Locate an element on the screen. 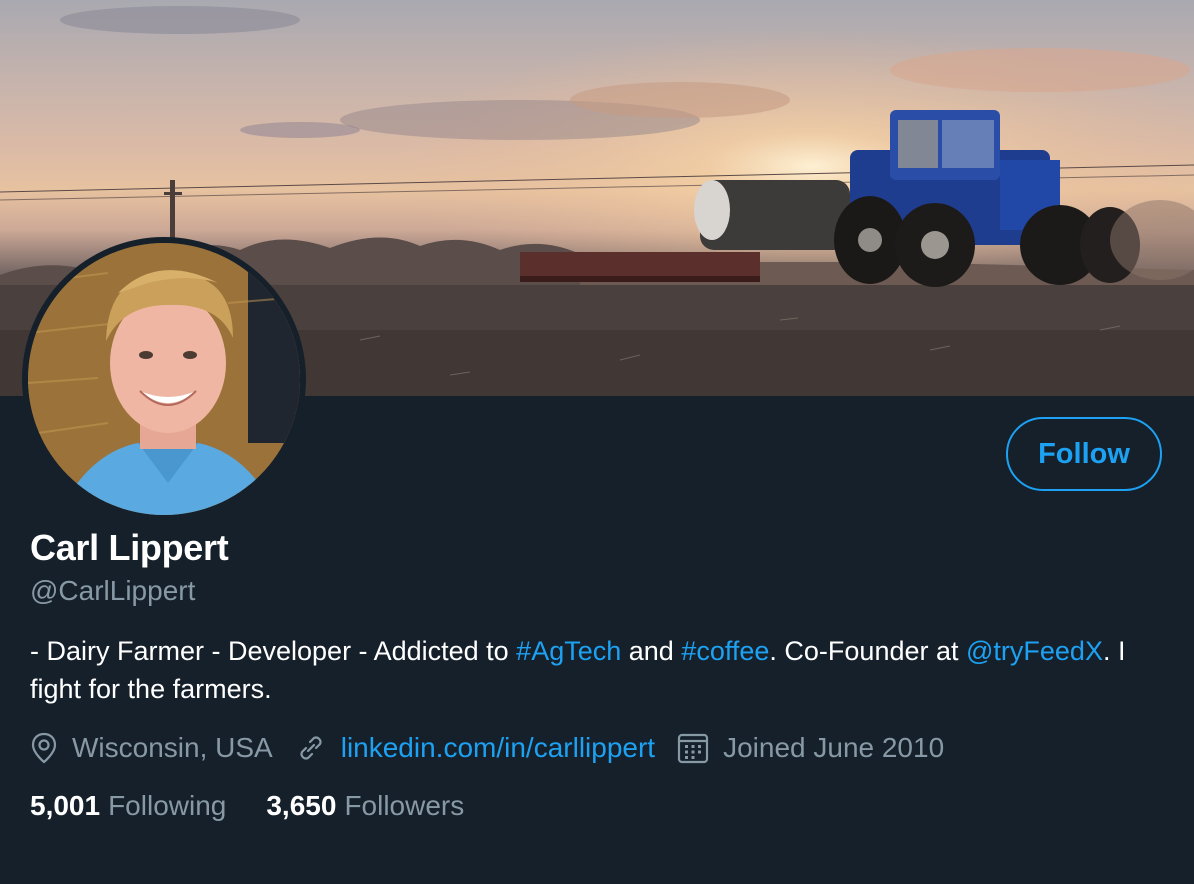 The image size is (1194, 884). website-link: linkedin.com/in/carllippert is located at coordinates (498, 748).